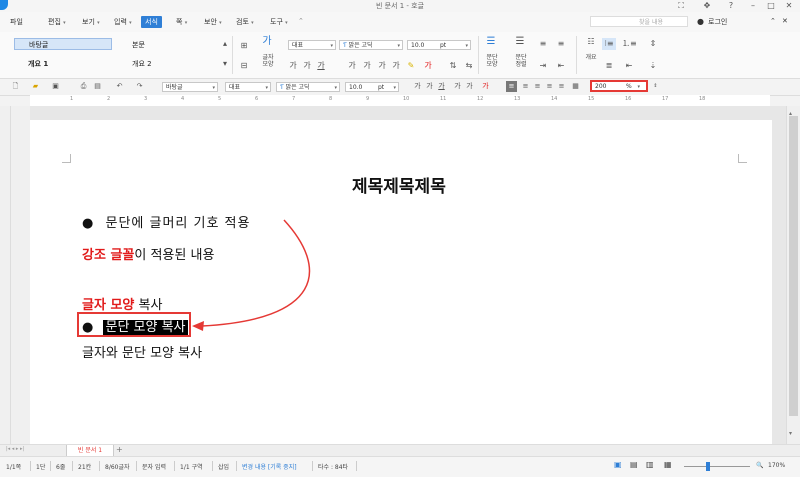 The height and width of the screenshot is (477, 800). Describe the element at coordinates (525, 86) in the screenshot. I see `align-left-icon: ≡` at that location.